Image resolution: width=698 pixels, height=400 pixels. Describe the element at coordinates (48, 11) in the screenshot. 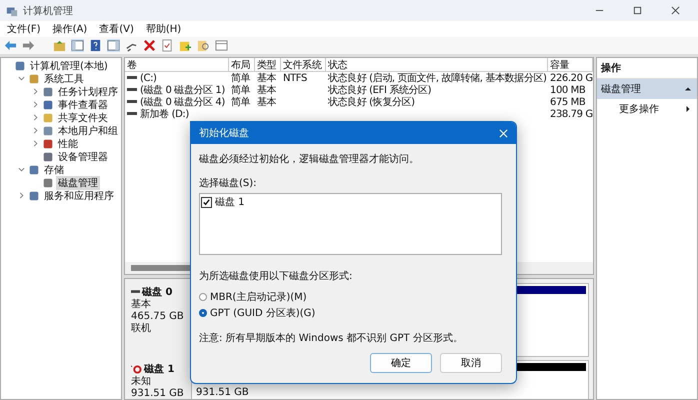

I see `window-title: 计算机管理` at that location.